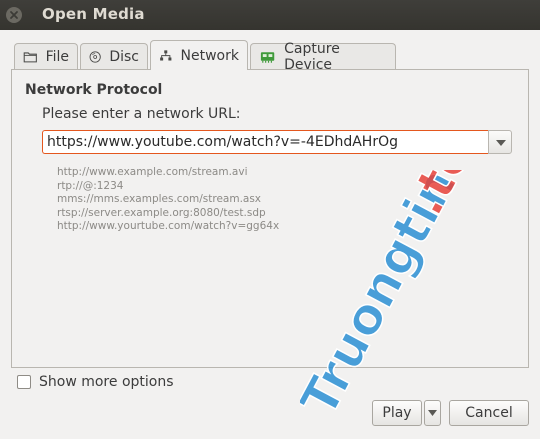  I want to click on play-options-dropdown, so click(432, 413).